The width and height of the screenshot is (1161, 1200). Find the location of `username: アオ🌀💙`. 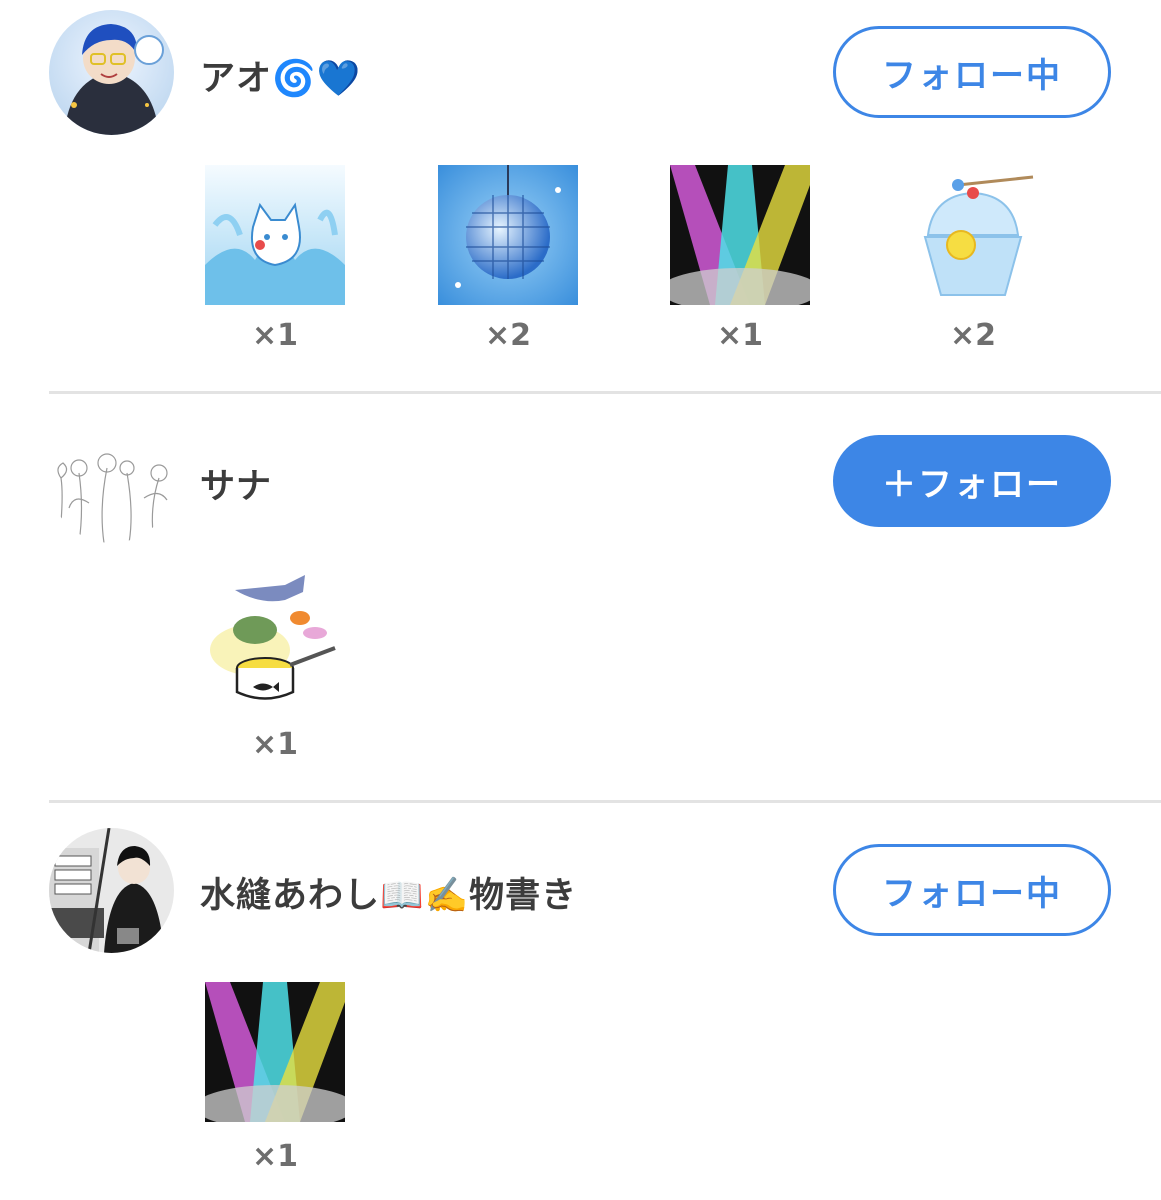

username: アオ🌀💙 is located at coordinates (280, 75).